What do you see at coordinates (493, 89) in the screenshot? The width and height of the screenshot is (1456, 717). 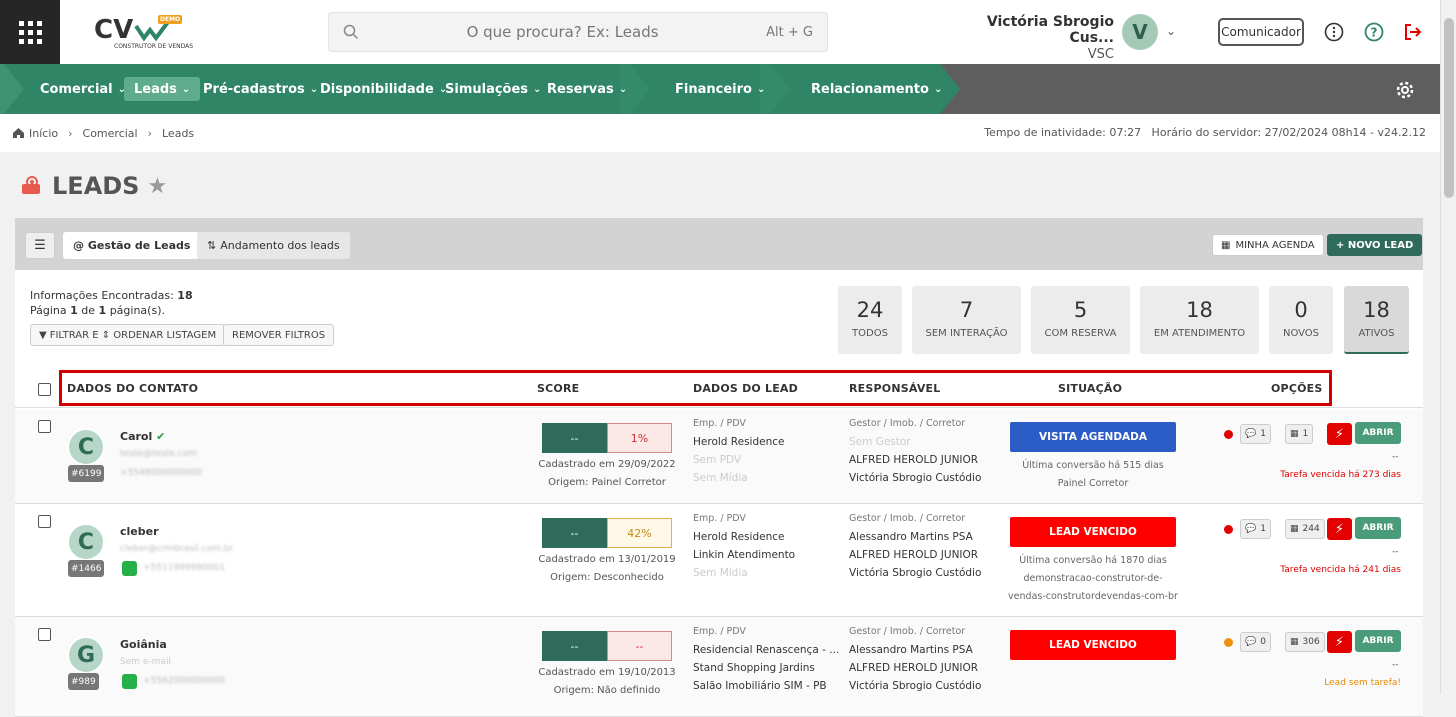 I see `nav-item-simulacoes: Simulações ⌄` at bounding box center [493, 89].